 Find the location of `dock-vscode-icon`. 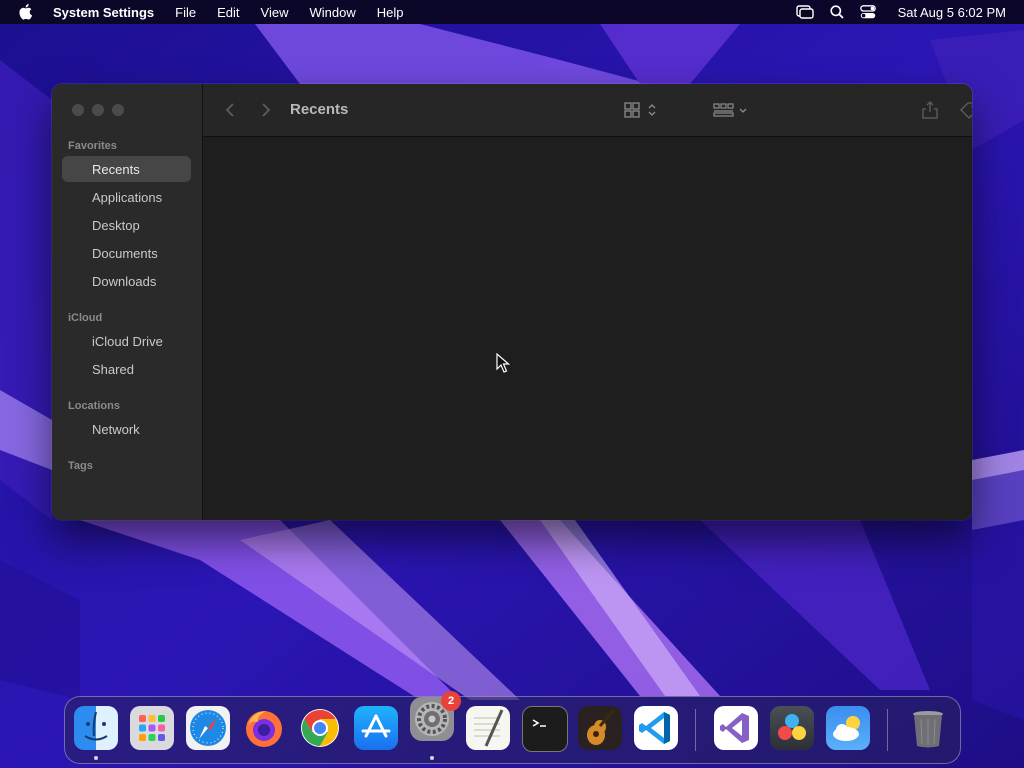

dock-vscode-icon is located at coordinates (656, 728).